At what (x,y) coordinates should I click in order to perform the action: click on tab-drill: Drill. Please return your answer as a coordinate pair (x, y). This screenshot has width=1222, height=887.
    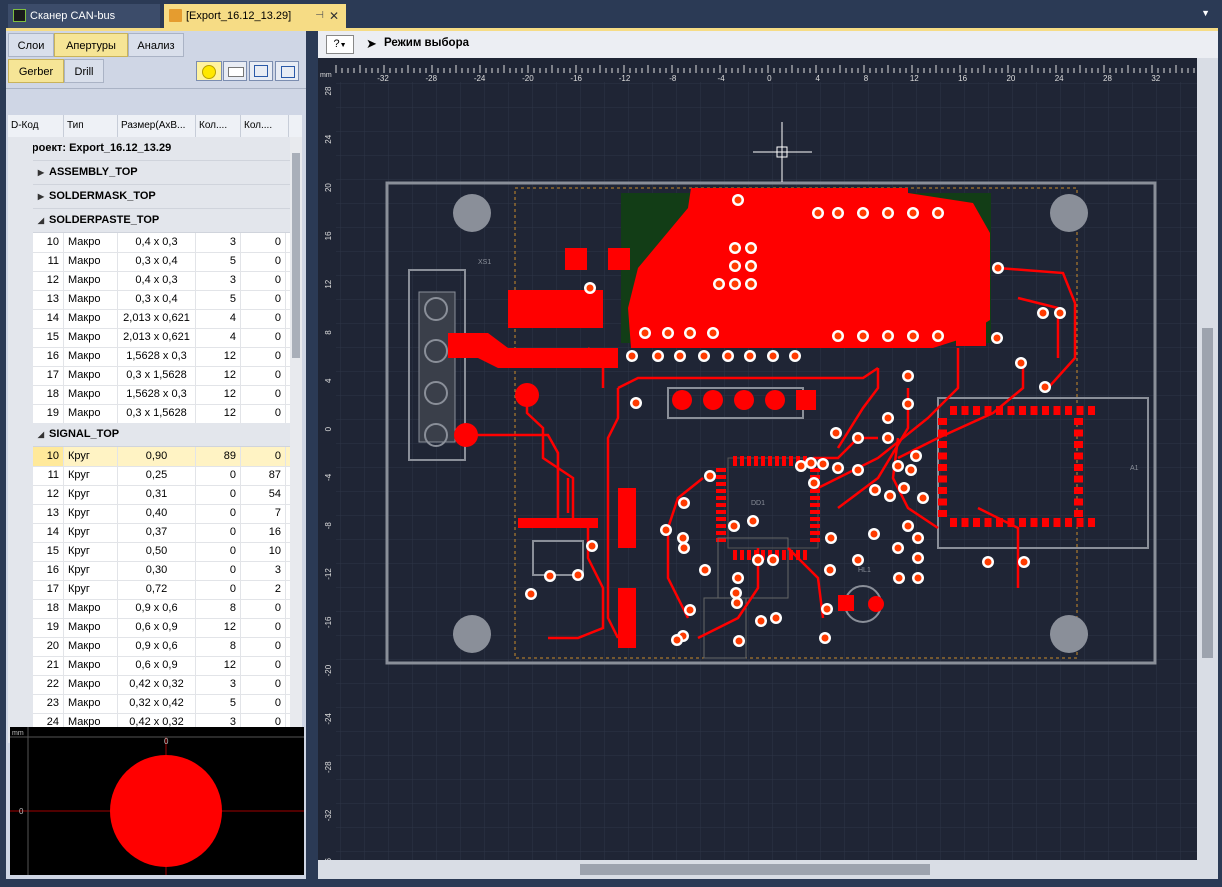
    Looking at the image, I should click on (84, 71).